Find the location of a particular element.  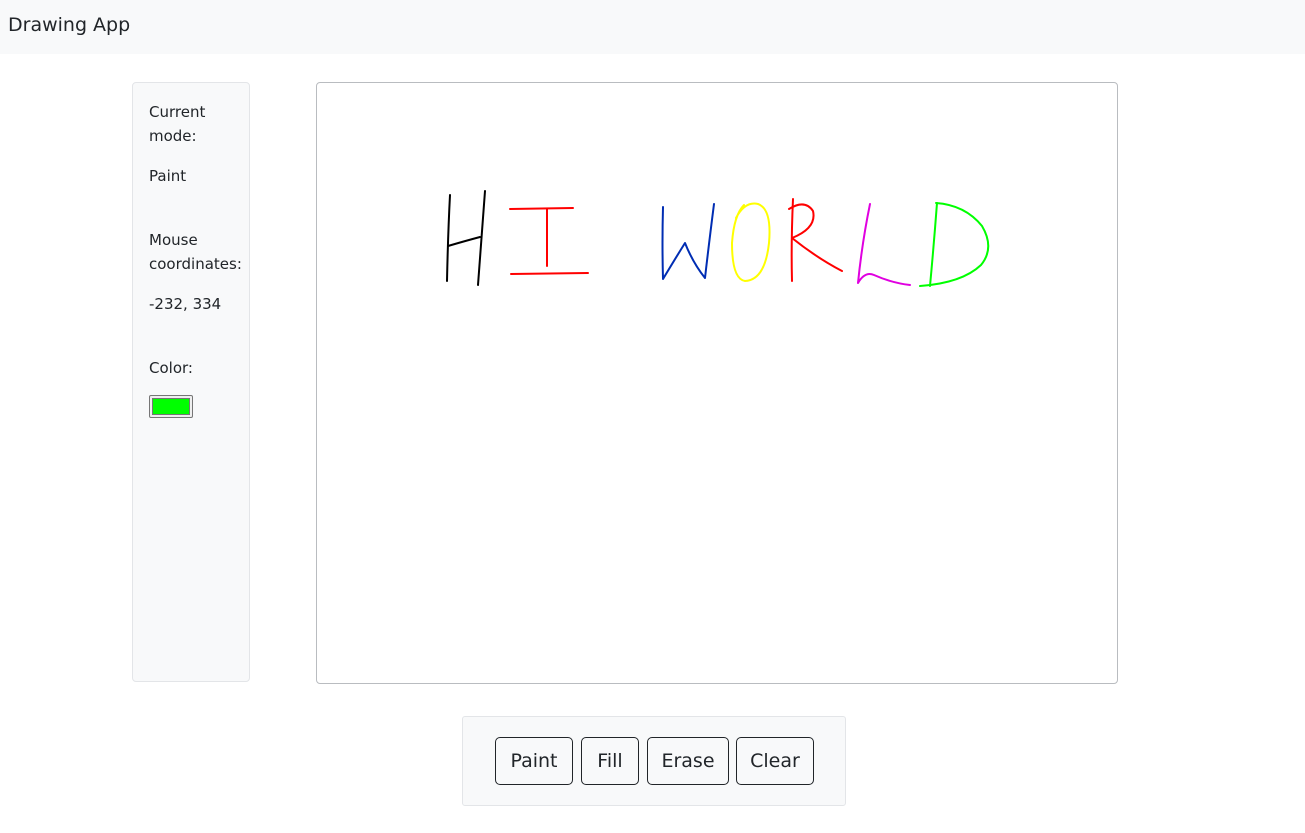

erase-button: Erase is located at coordinates (688, 761).